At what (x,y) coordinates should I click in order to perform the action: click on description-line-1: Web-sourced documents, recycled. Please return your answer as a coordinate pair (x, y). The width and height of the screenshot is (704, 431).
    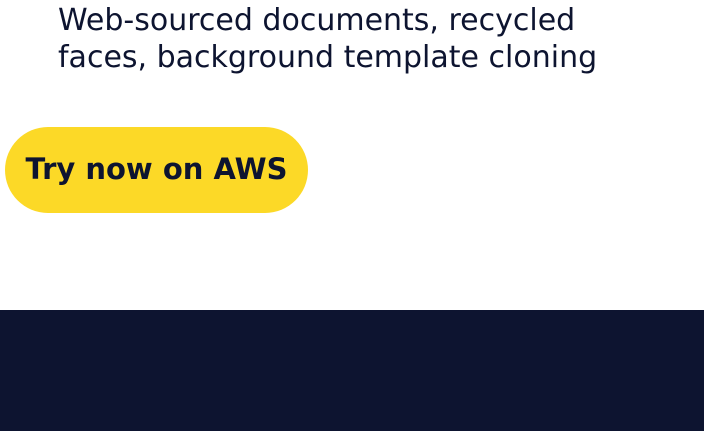
    Looking at the image, I should click on (317, 20).